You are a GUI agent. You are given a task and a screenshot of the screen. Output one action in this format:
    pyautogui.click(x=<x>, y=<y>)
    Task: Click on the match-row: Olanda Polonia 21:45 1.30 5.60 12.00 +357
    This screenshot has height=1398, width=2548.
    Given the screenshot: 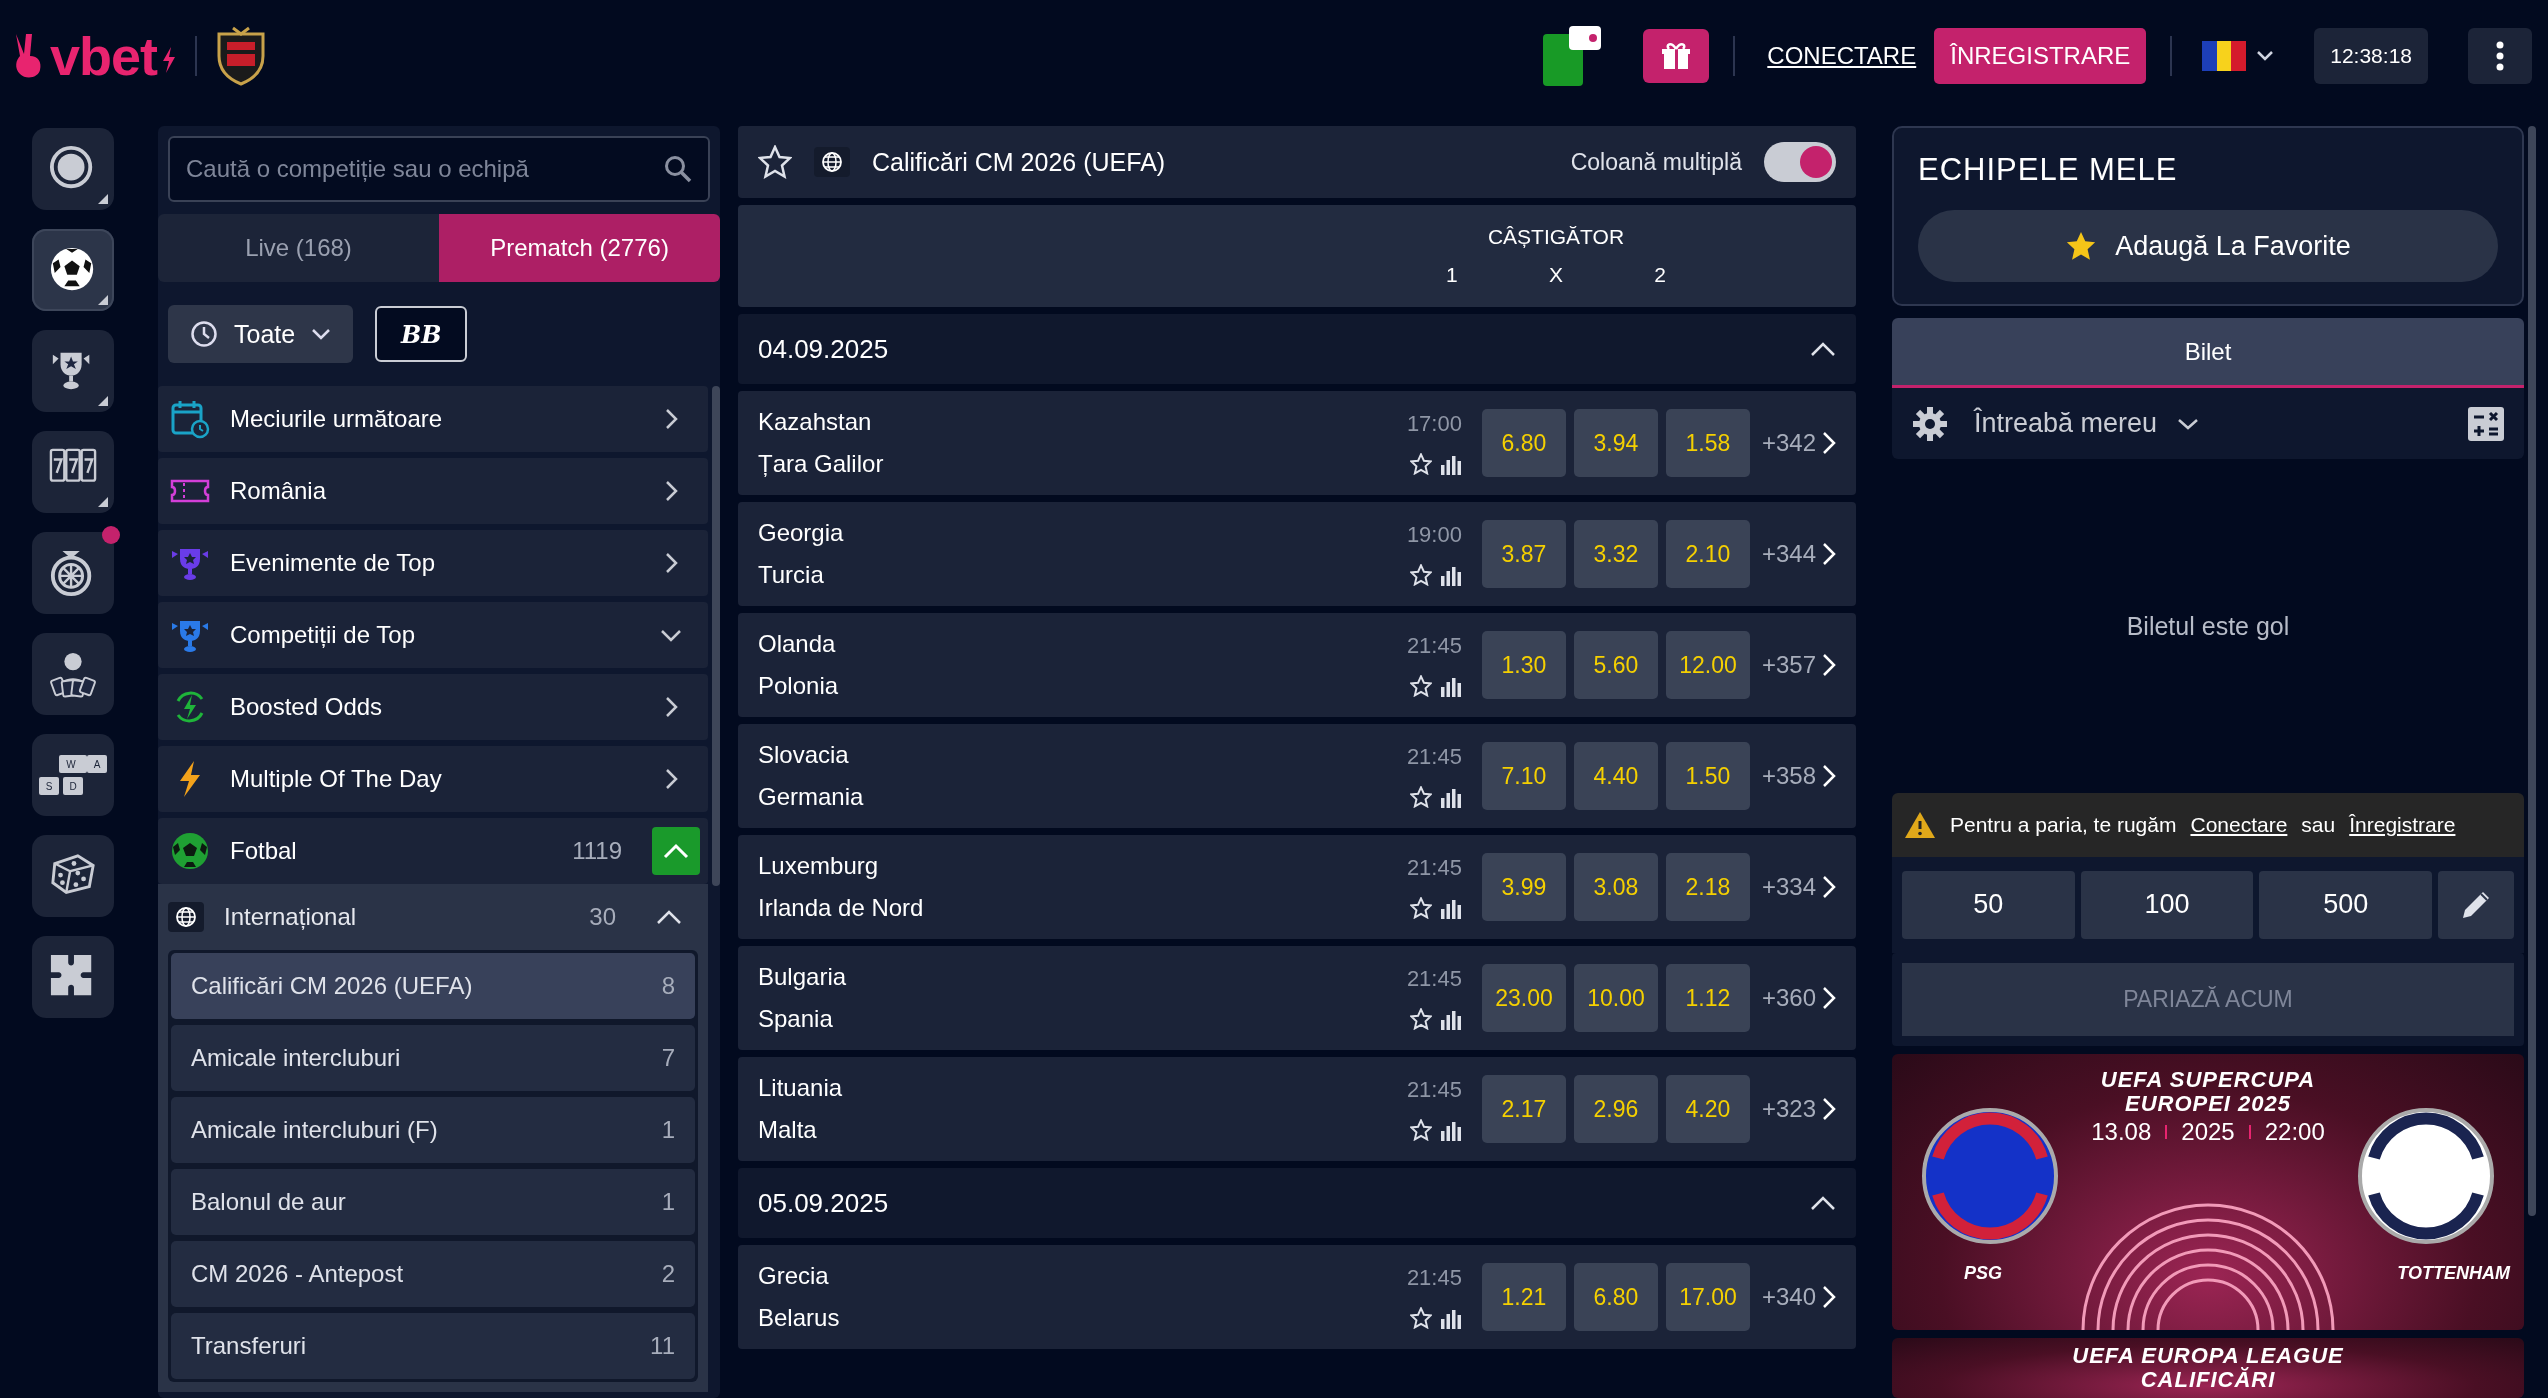 What is the action you would take?
    pyautogui.click(x=1297, y=665)
    